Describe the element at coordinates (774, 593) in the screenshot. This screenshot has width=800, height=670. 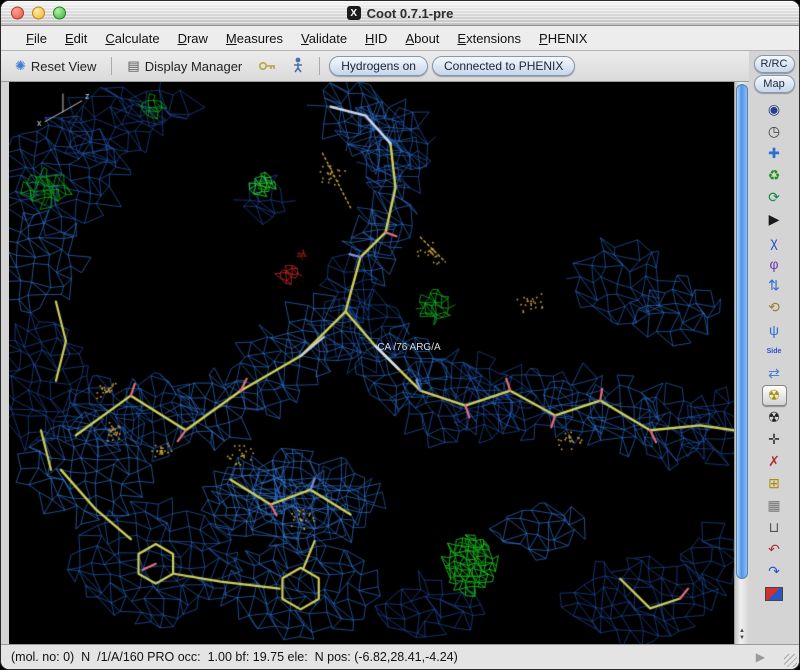
I see `phenix-swatch-icon` at that location.